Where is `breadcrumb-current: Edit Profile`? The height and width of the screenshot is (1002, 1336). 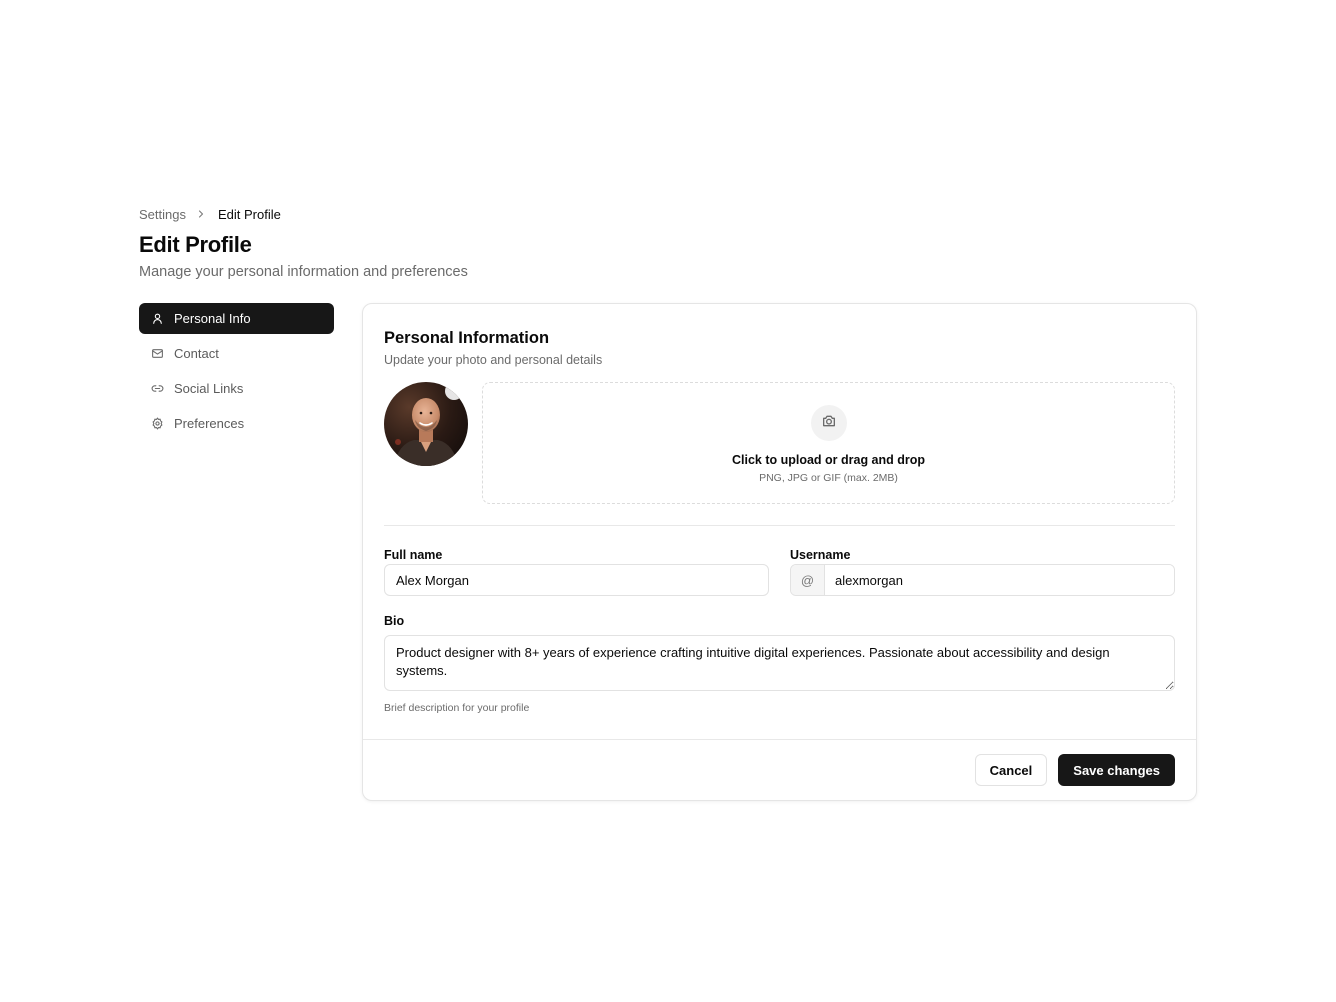 breadcrumb-current: Edit Profile is located at coordinates (249, 214).